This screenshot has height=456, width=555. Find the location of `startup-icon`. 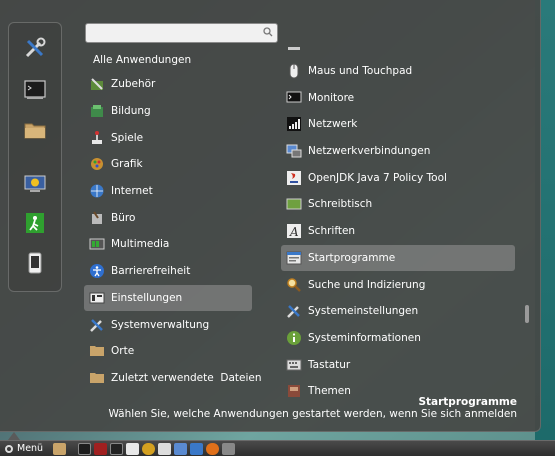

startup-icon is located at coordinates (294, 258).